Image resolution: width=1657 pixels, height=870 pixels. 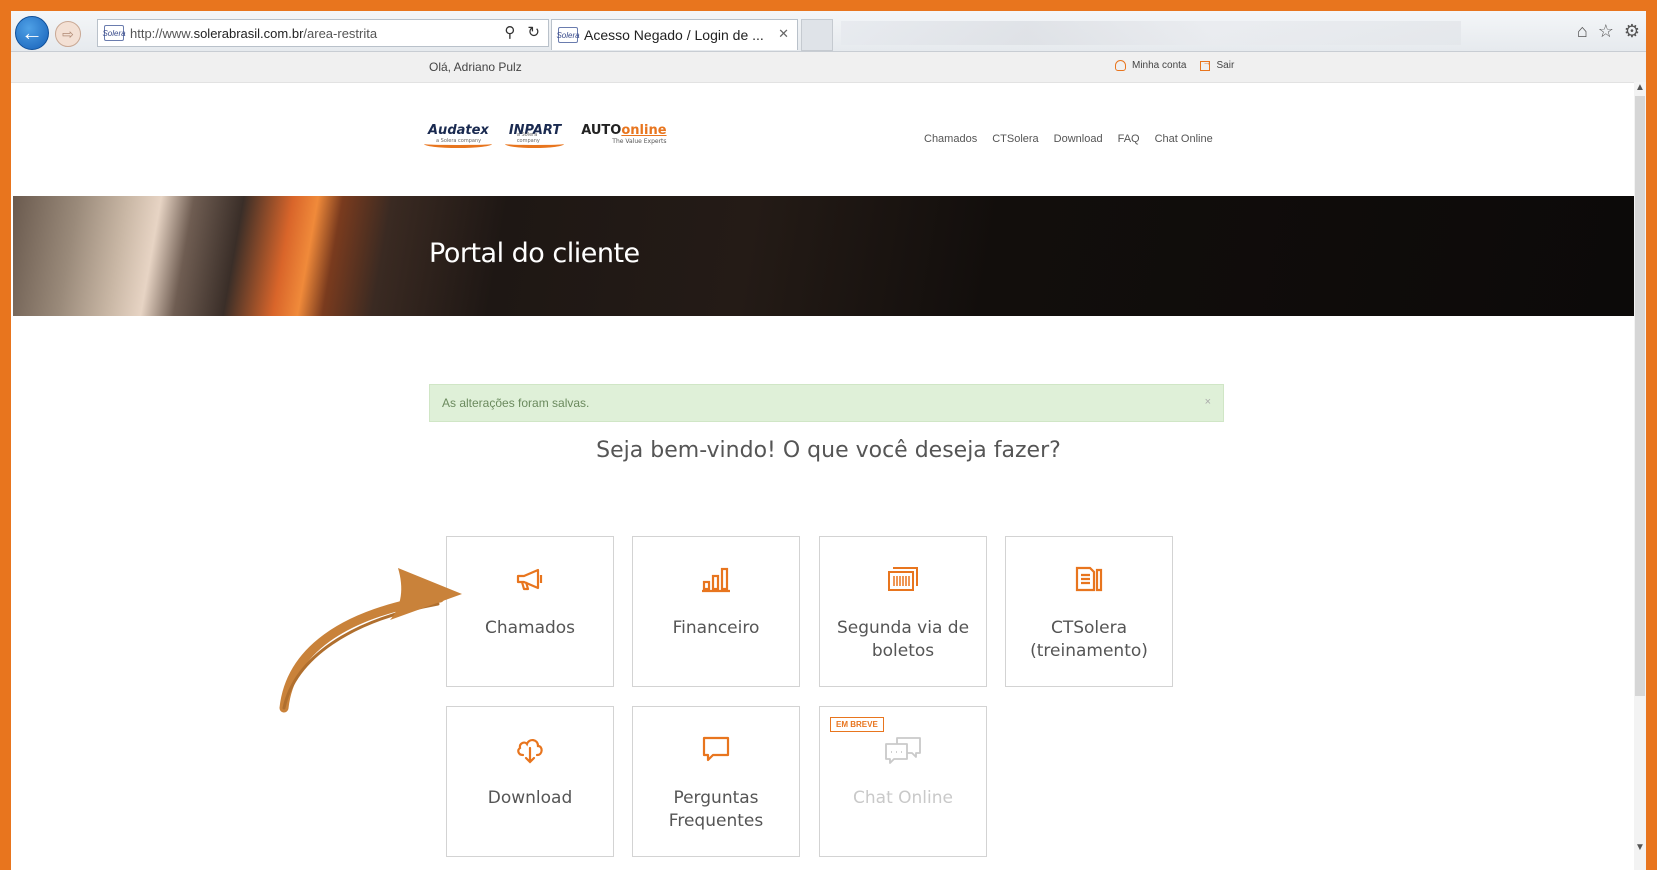 I want to click on url-path: /area-restrita, so click(x=340, y=33).